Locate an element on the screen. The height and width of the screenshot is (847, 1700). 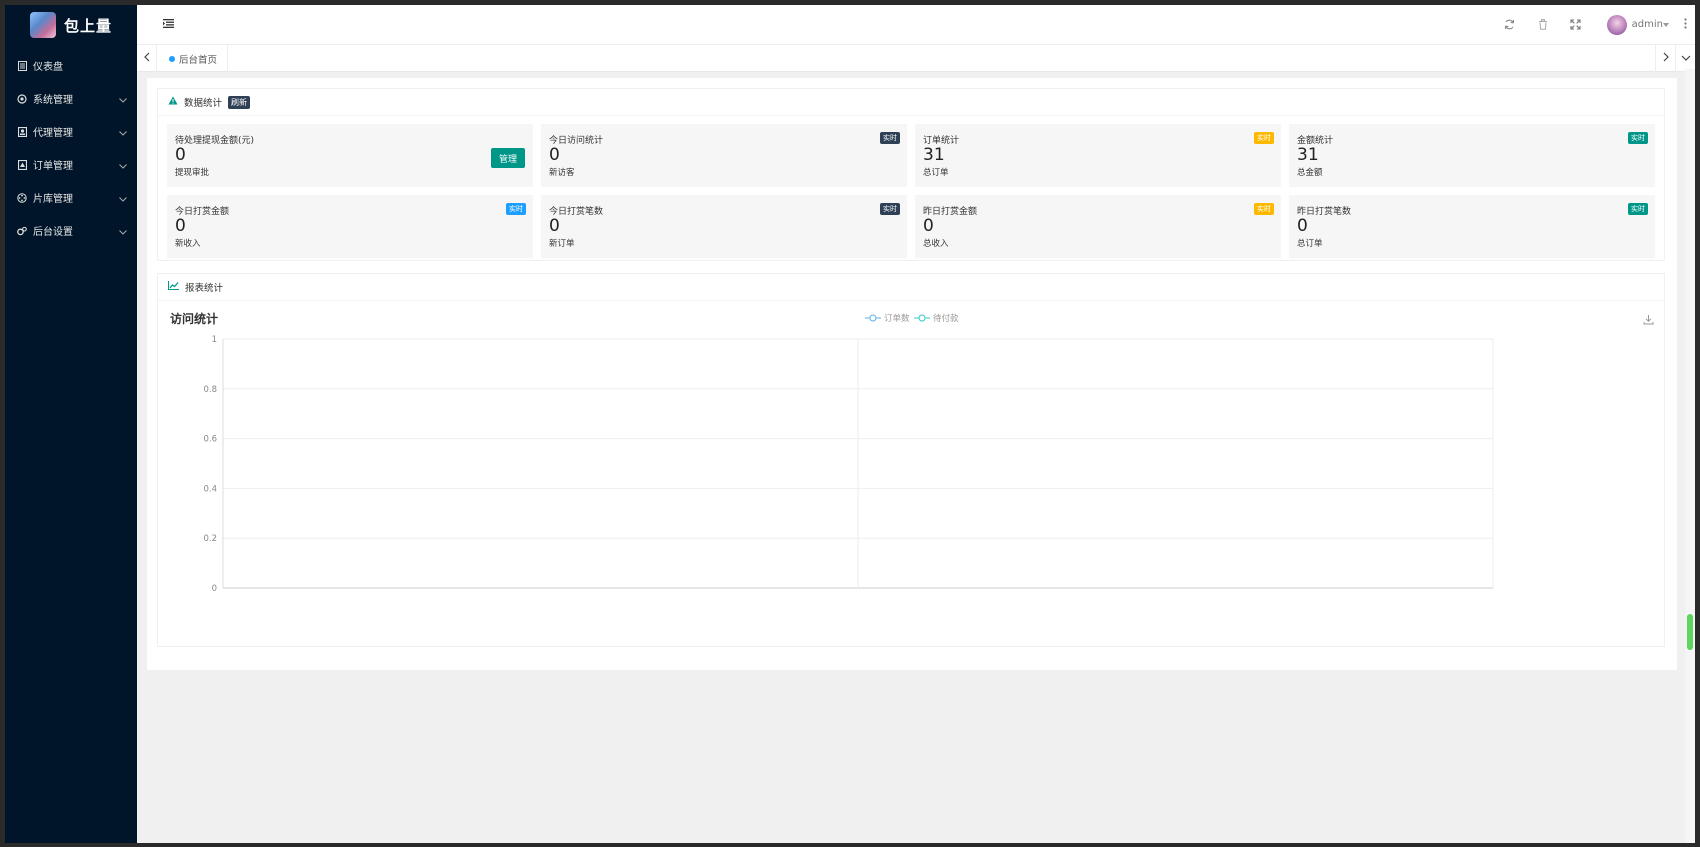
scrollbar is located at coordinates (1690, 456).